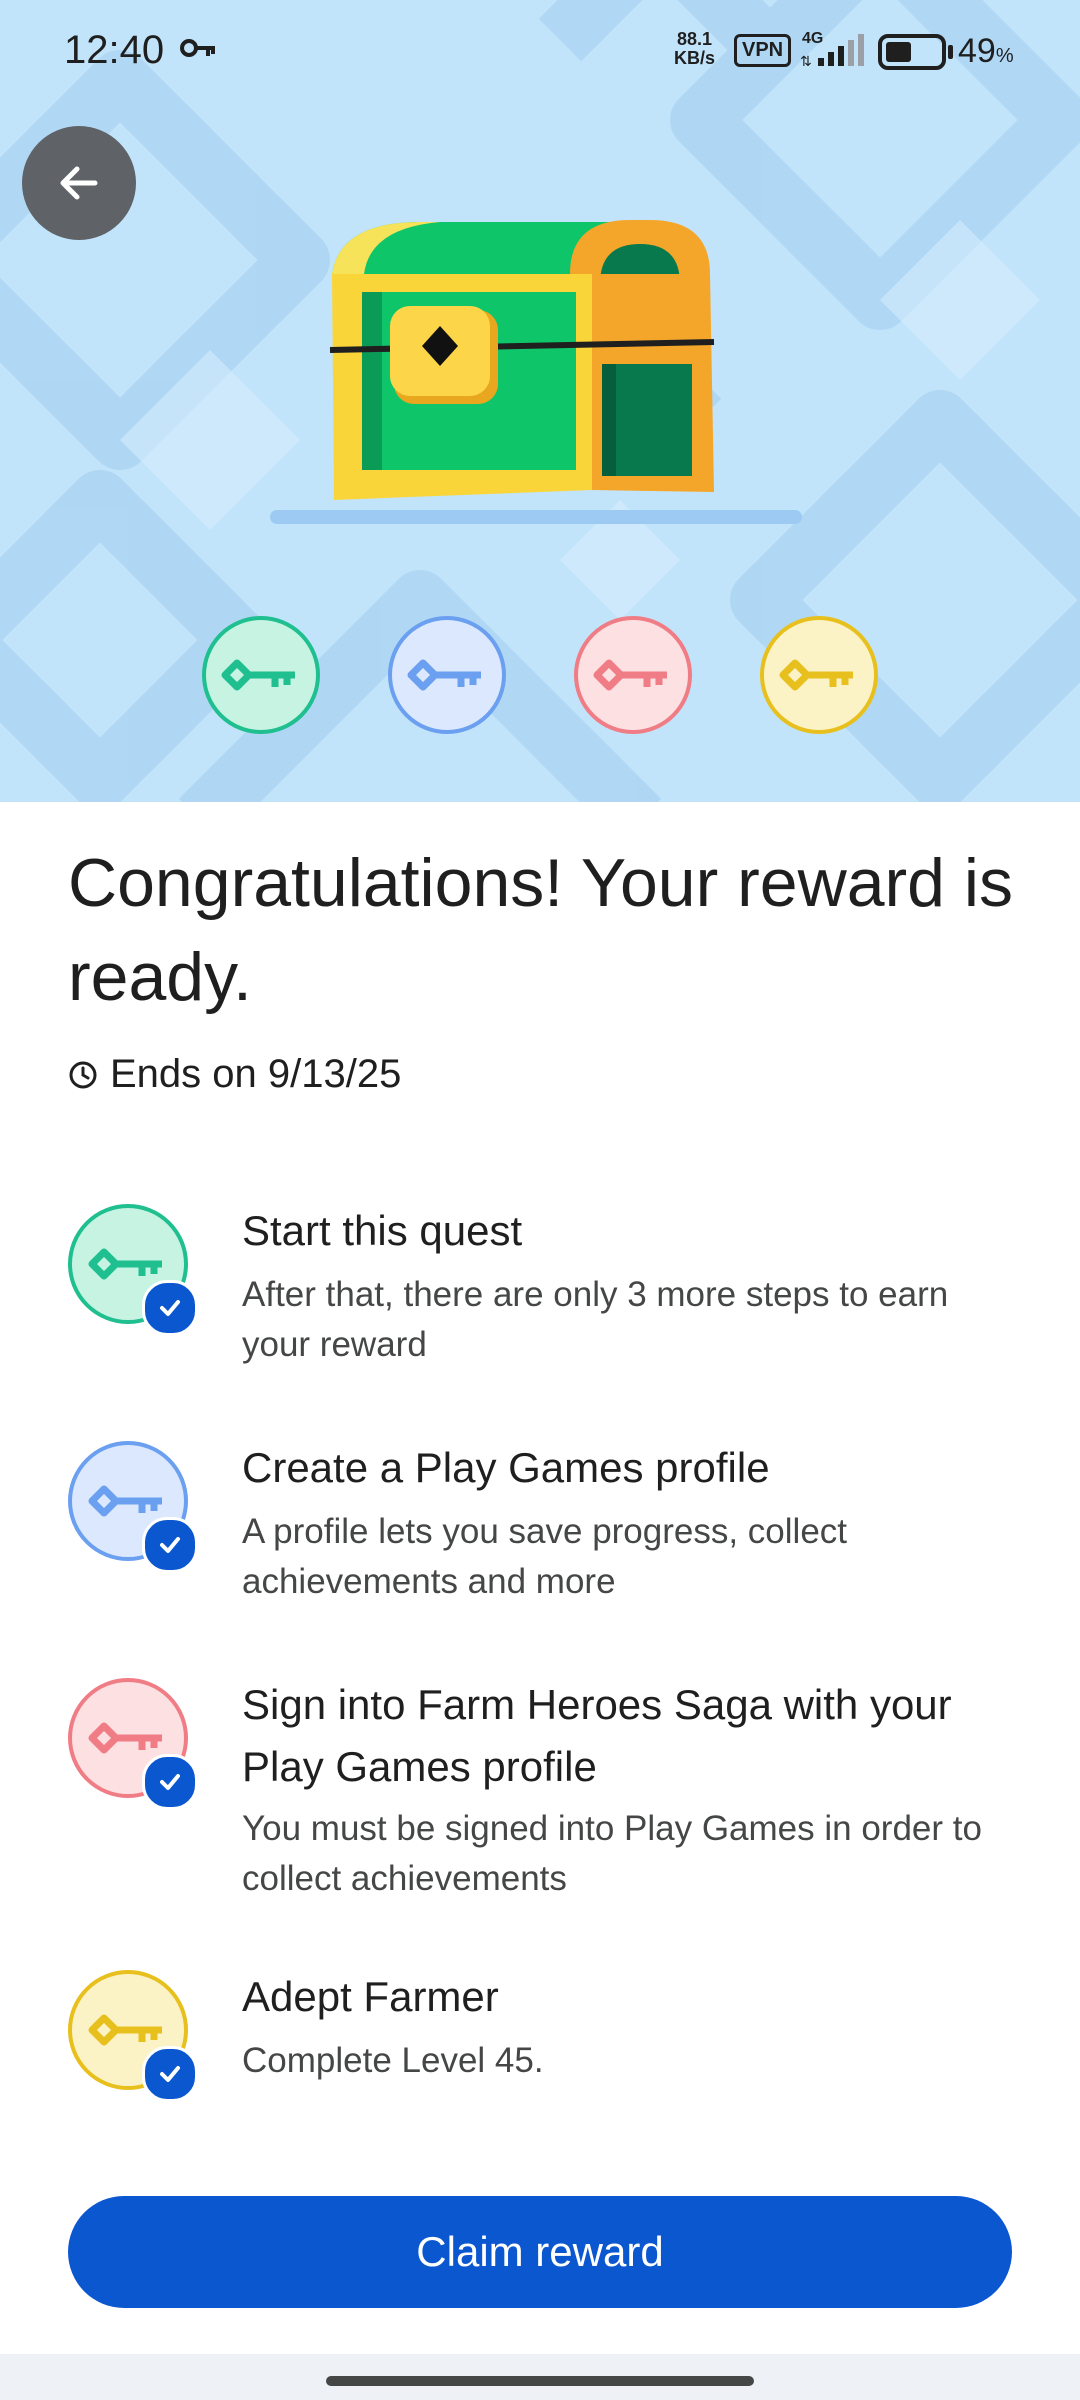 The width and height of the screenshot is (1080, 2400). I want to click on step-description: Complete Level 45., so click(393, 2060).